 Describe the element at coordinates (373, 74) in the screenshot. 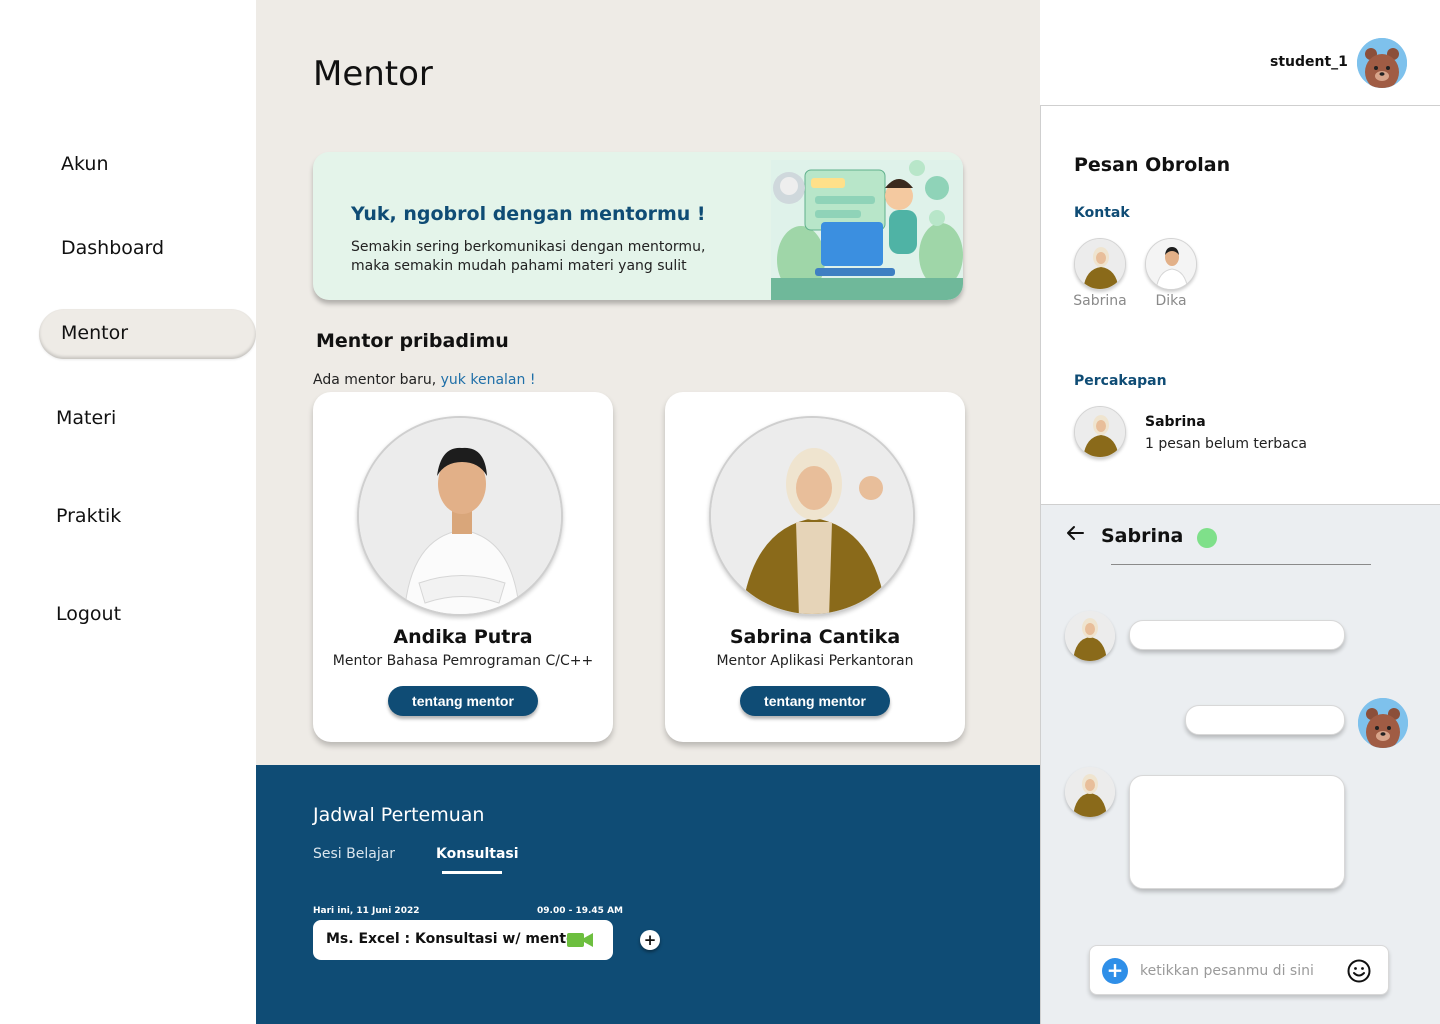

I see `page-title: Mentor` at that location.